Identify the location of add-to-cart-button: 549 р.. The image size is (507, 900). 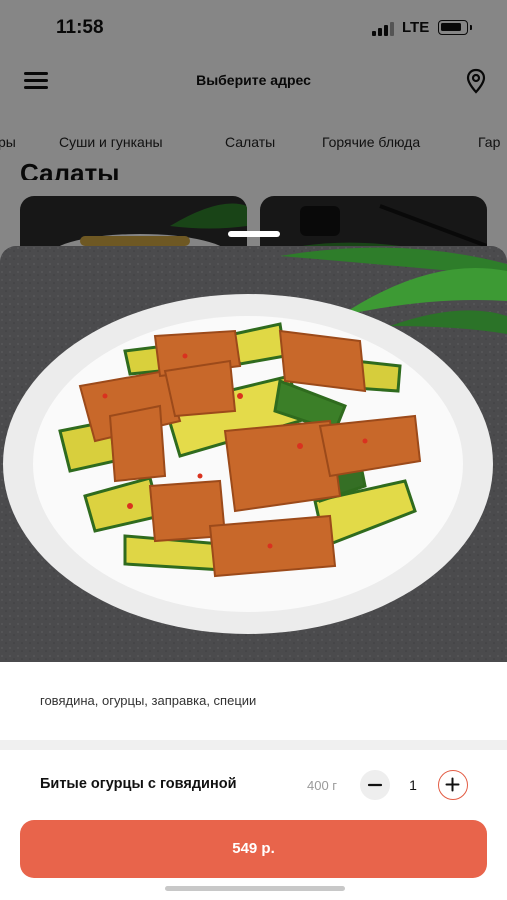
(253, 849).